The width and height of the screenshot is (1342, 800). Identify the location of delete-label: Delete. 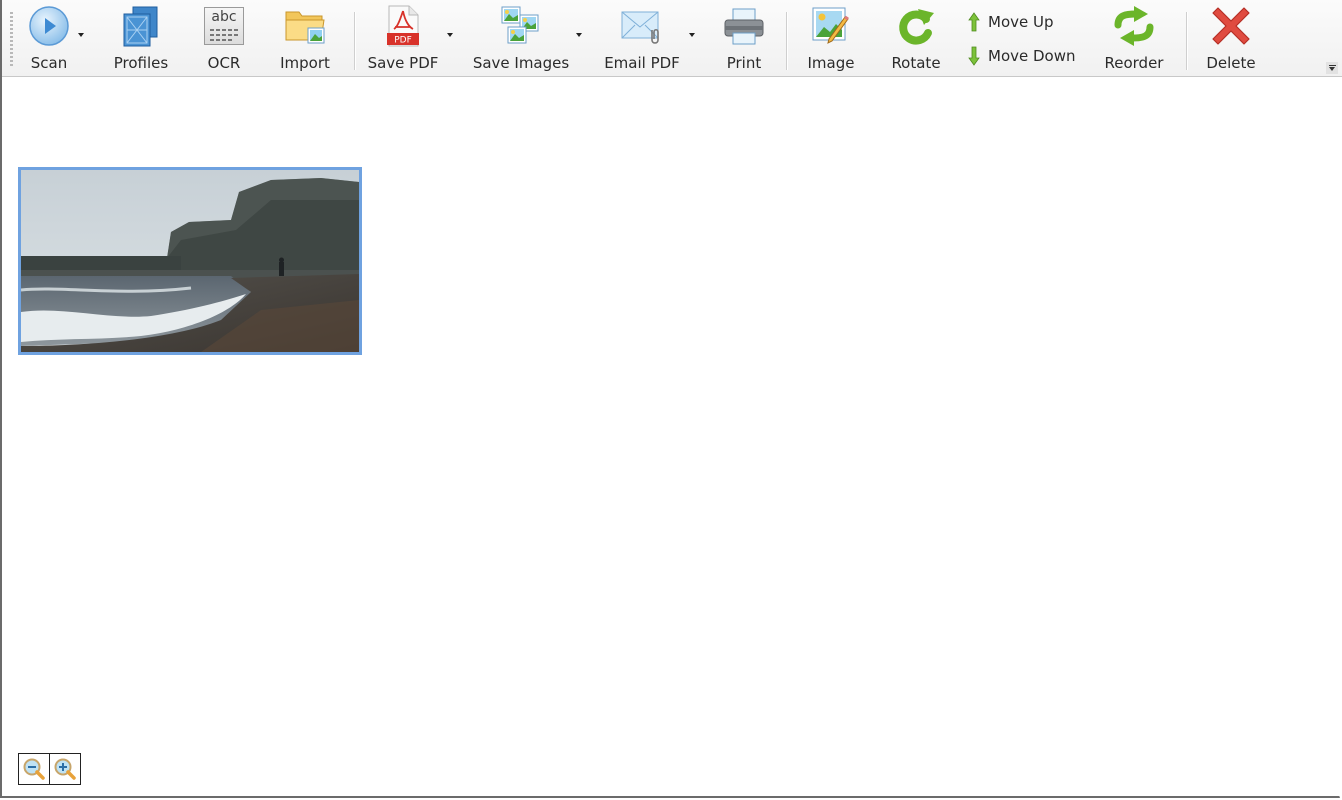
(1231, 63).